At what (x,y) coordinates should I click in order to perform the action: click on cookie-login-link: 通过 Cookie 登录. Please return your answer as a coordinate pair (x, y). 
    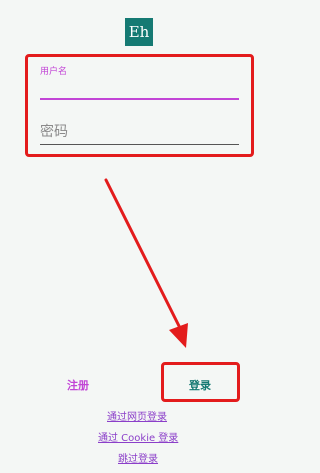
    Looking at the image, I should click on (138, 436).